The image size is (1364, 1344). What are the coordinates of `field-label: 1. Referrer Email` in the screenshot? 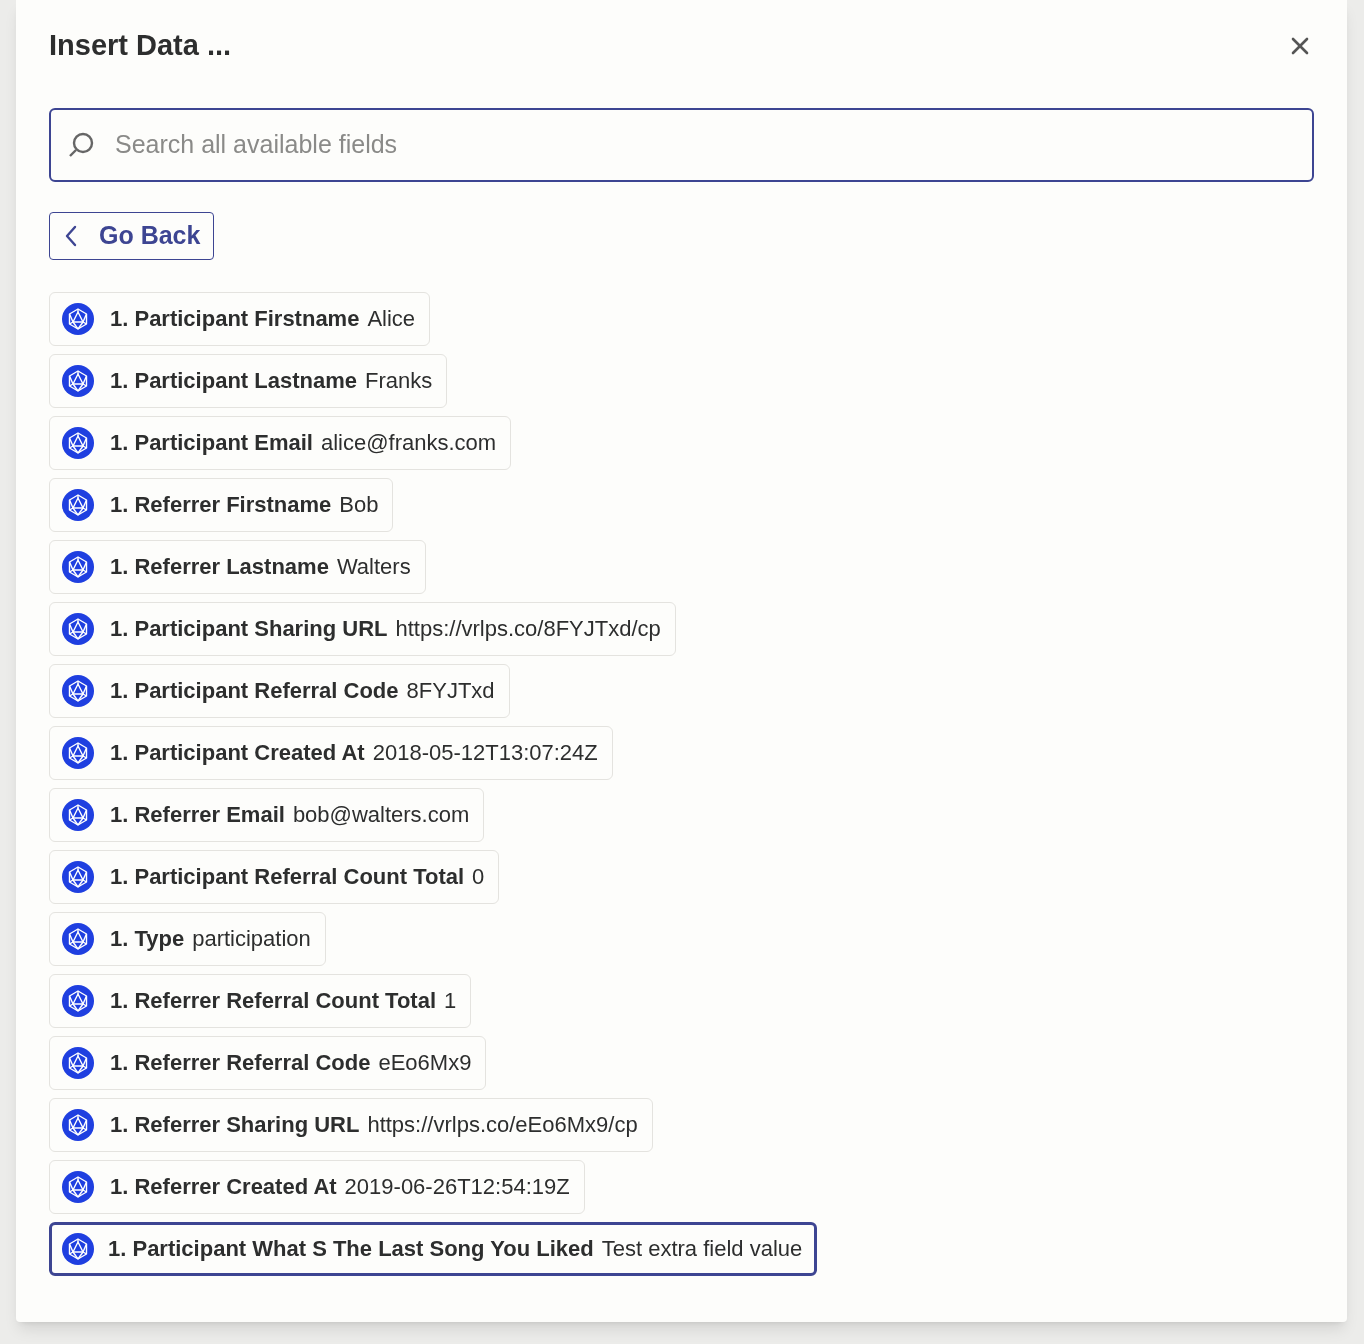 It's located at (197, 815).